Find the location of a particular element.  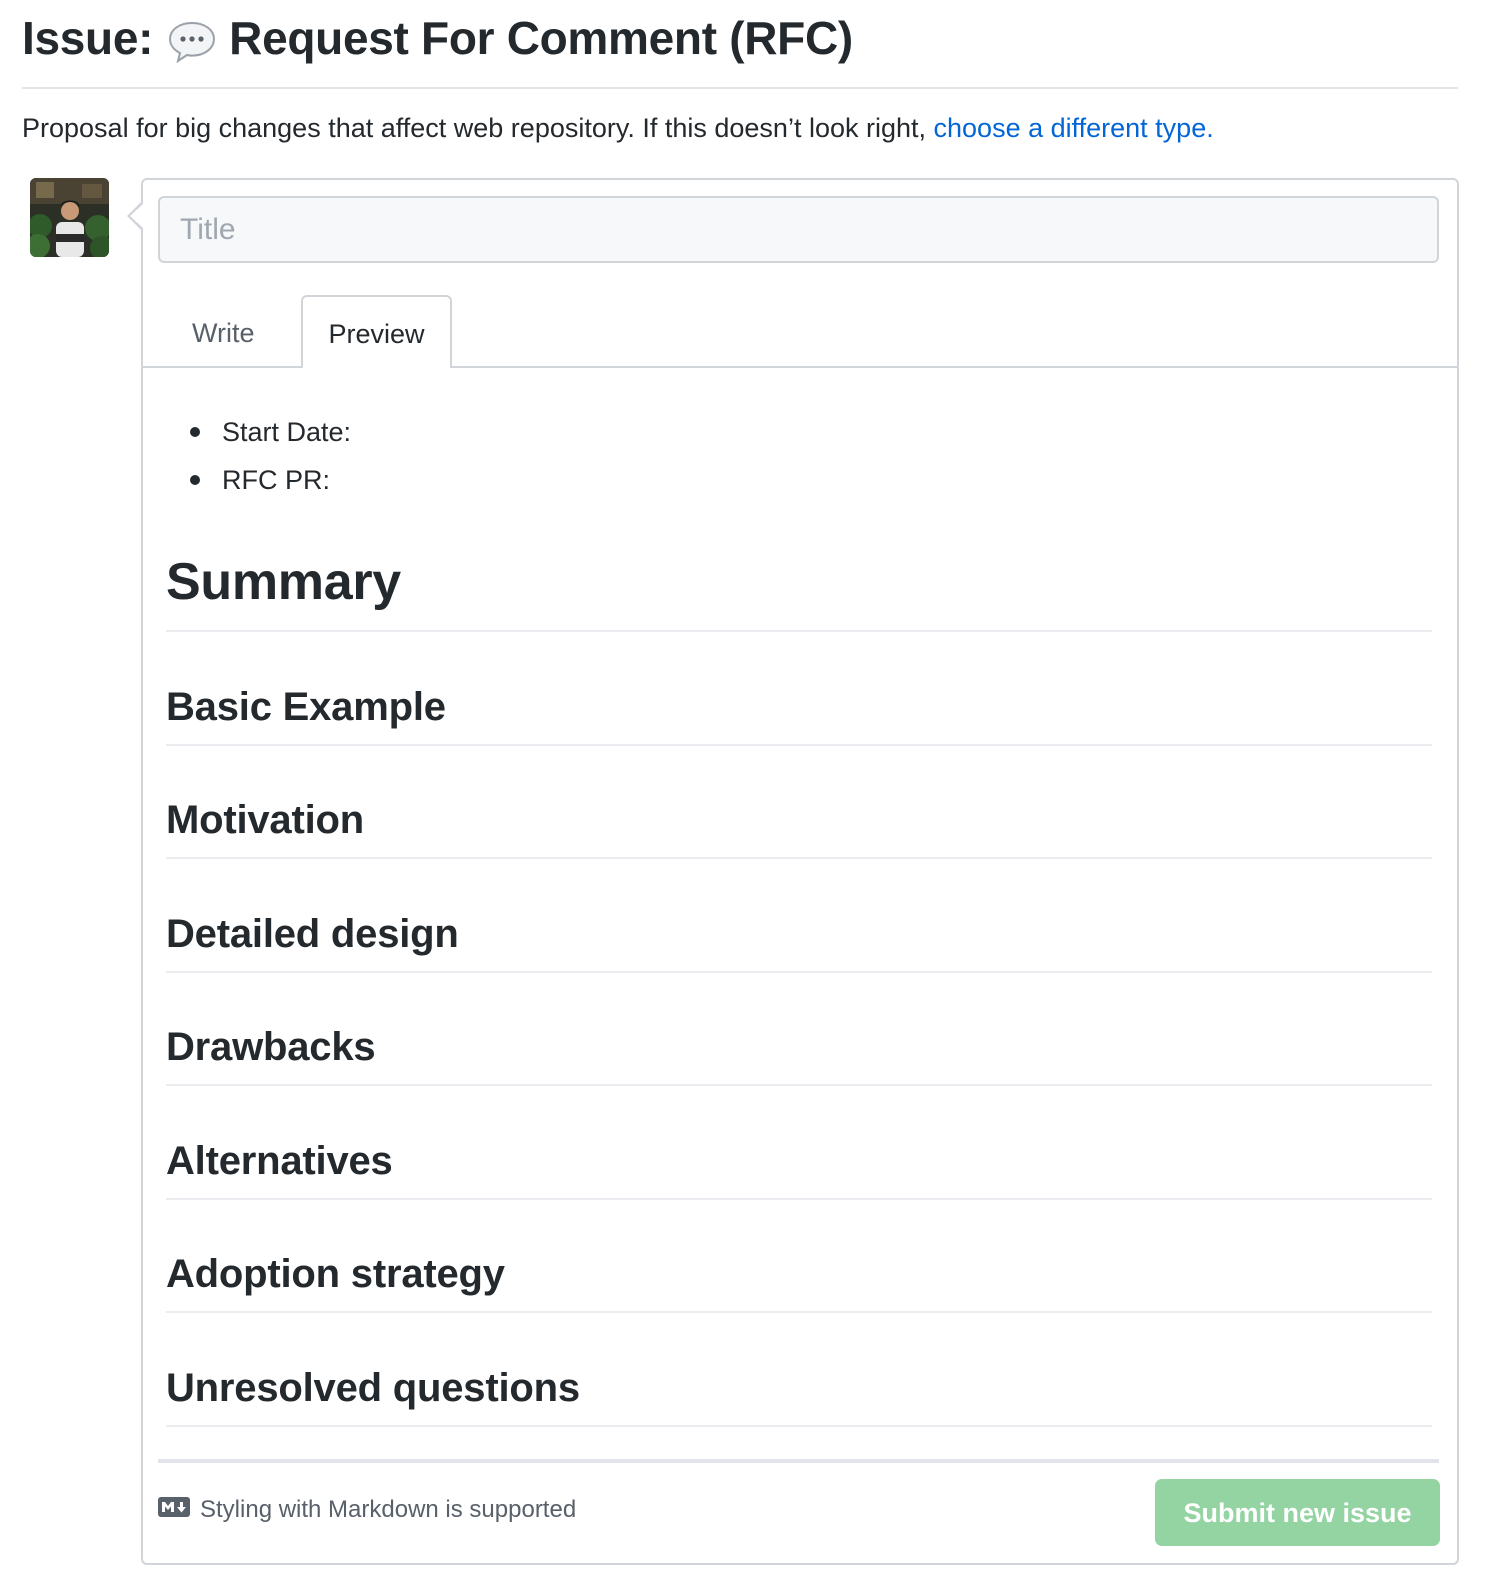

form-footer-divider is located at coordinates (798, 1461).